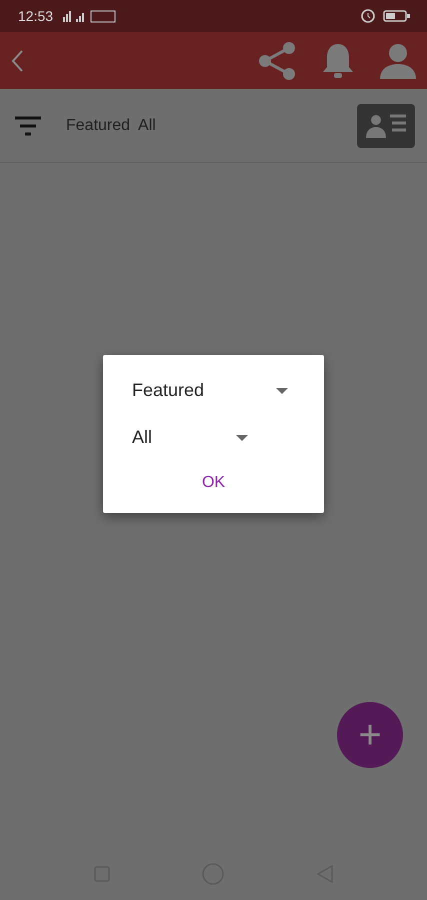 The width and height of the screenshot is (427, 900). Describe the element at coordinates (398, 61) in the screenshot. I see `profile-icon` at that location.